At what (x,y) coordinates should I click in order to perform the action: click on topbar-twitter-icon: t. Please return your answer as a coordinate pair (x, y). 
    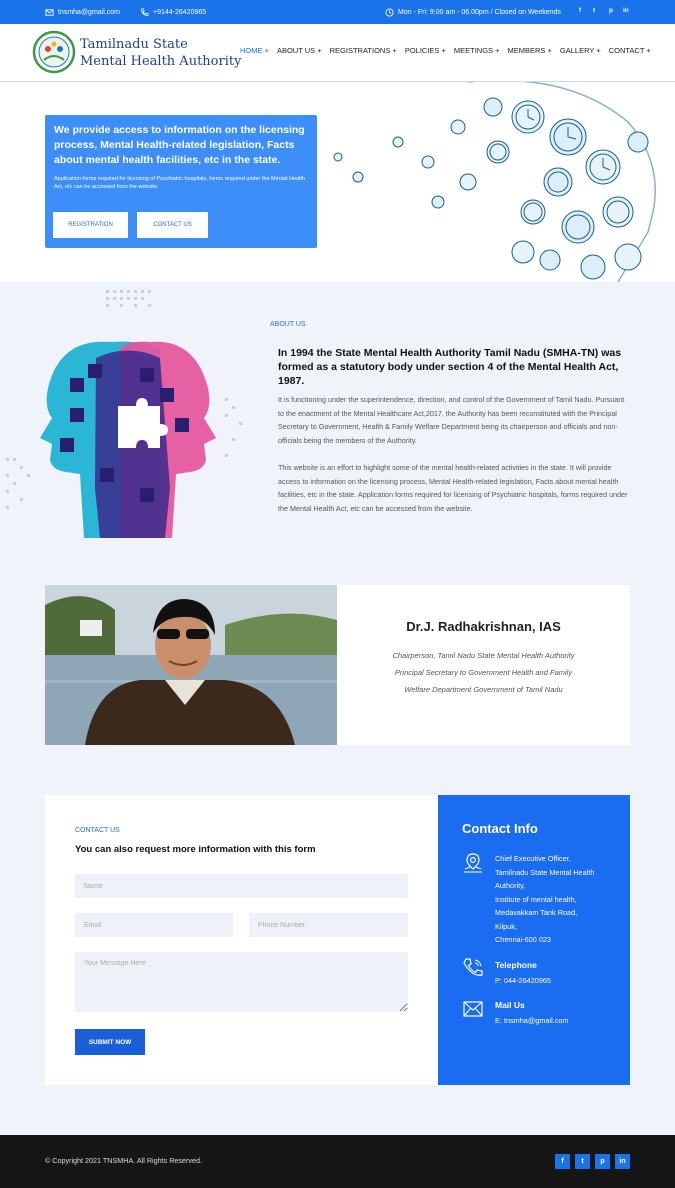
    Looking at the image, I should click on (594, 10).